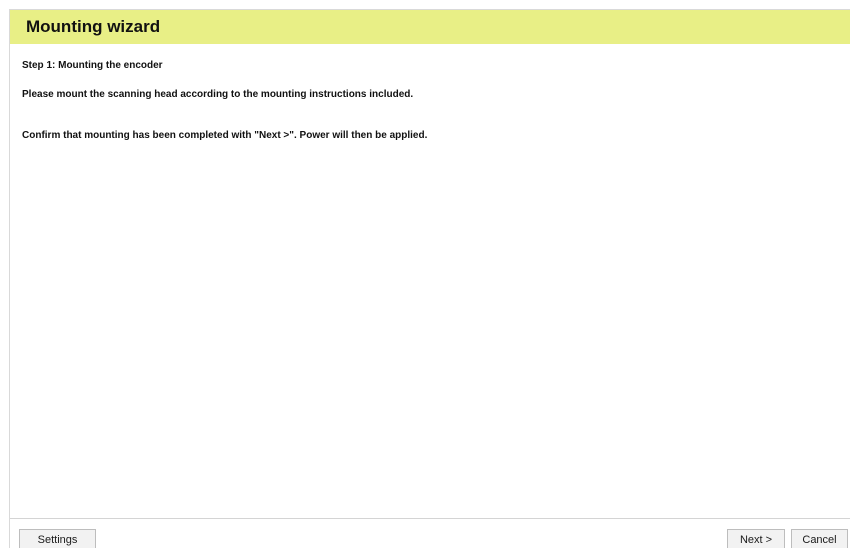 The image size is (850, 548). What do you see at coordinates (93, 26) in the screenshot?
I see `wizard-title: Mounting wizard` at bounding box center [93, 26].